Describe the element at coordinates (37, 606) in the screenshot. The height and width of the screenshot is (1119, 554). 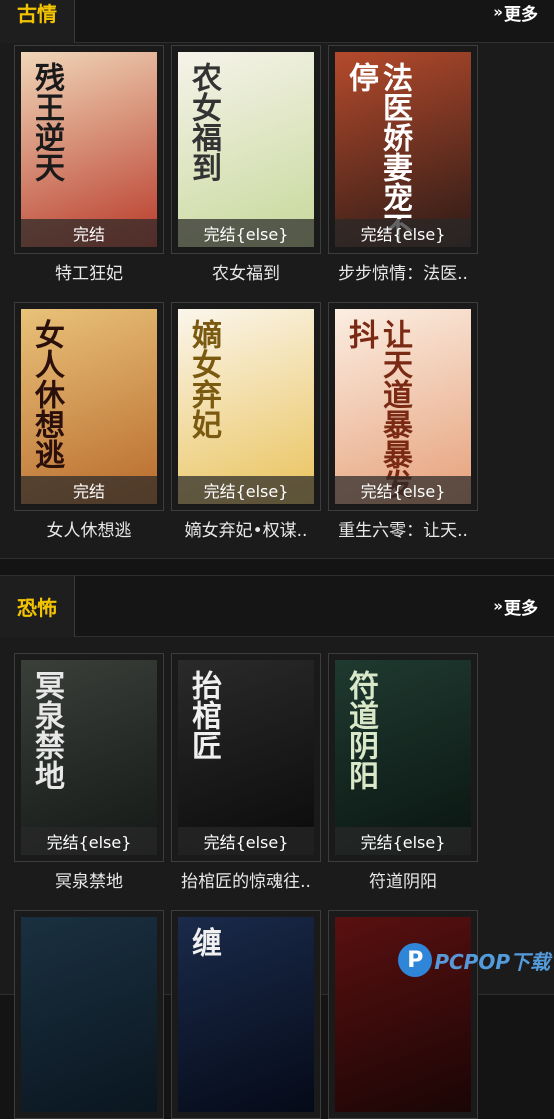
I see `category-tab: 恐怖` at that location.